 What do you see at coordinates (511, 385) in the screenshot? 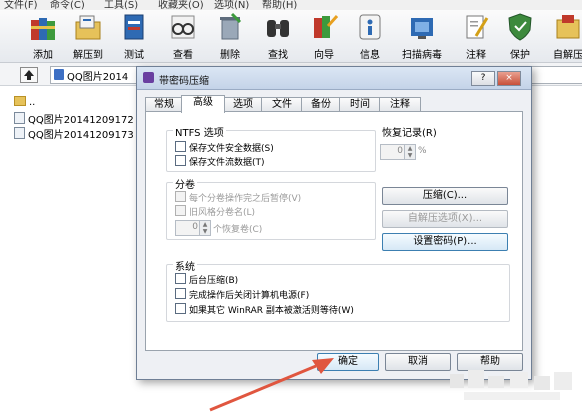
I see `watermark-image` at bounding box center [511, 385].